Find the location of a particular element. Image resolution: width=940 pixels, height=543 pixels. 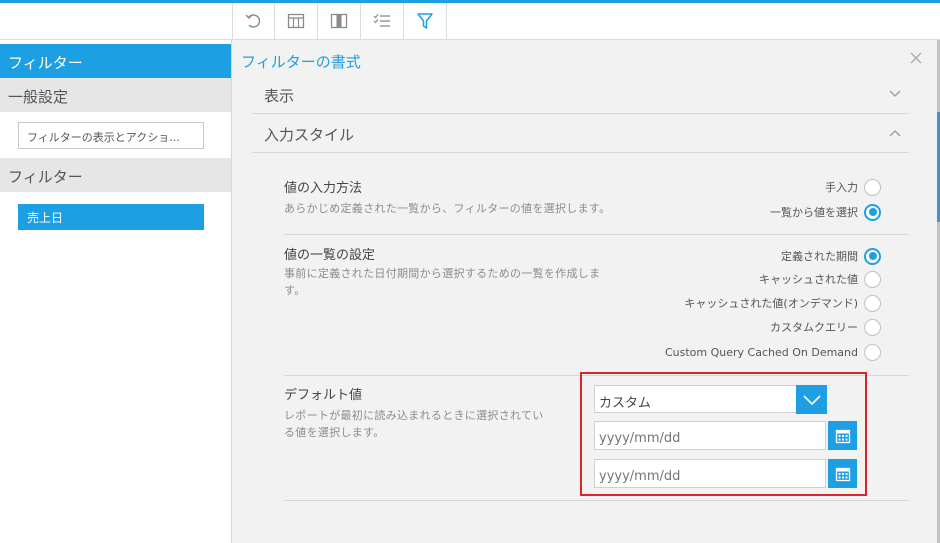

radio-custom-query is located at coordinates (872, 327).